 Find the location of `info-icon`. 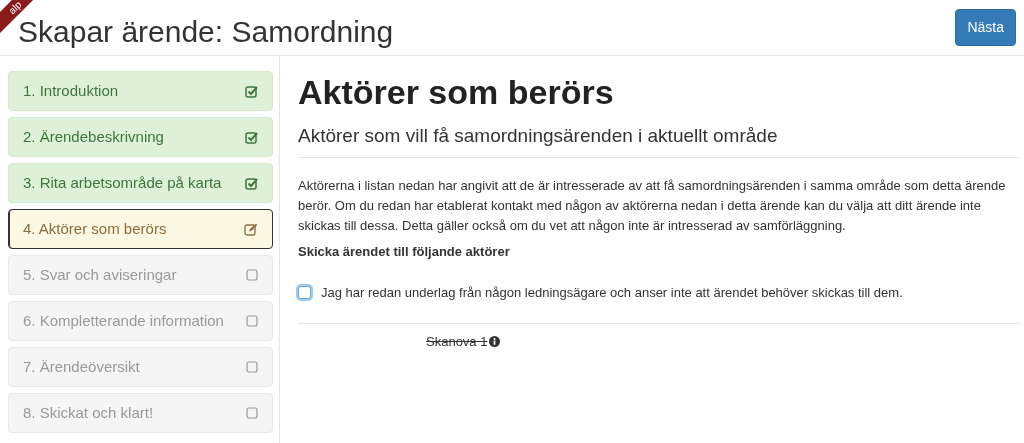

info-icon is located at coordinates (495, 341).